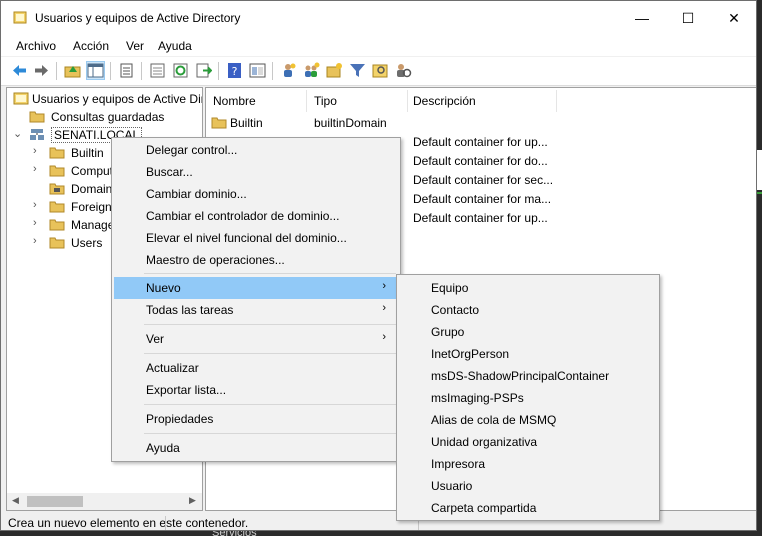 This screenshot has height=536, width=762. What do you see at coordinates (87, 243) in the screenshot?
I see `tree-item-label: Users` at bounding box center [87, 243].